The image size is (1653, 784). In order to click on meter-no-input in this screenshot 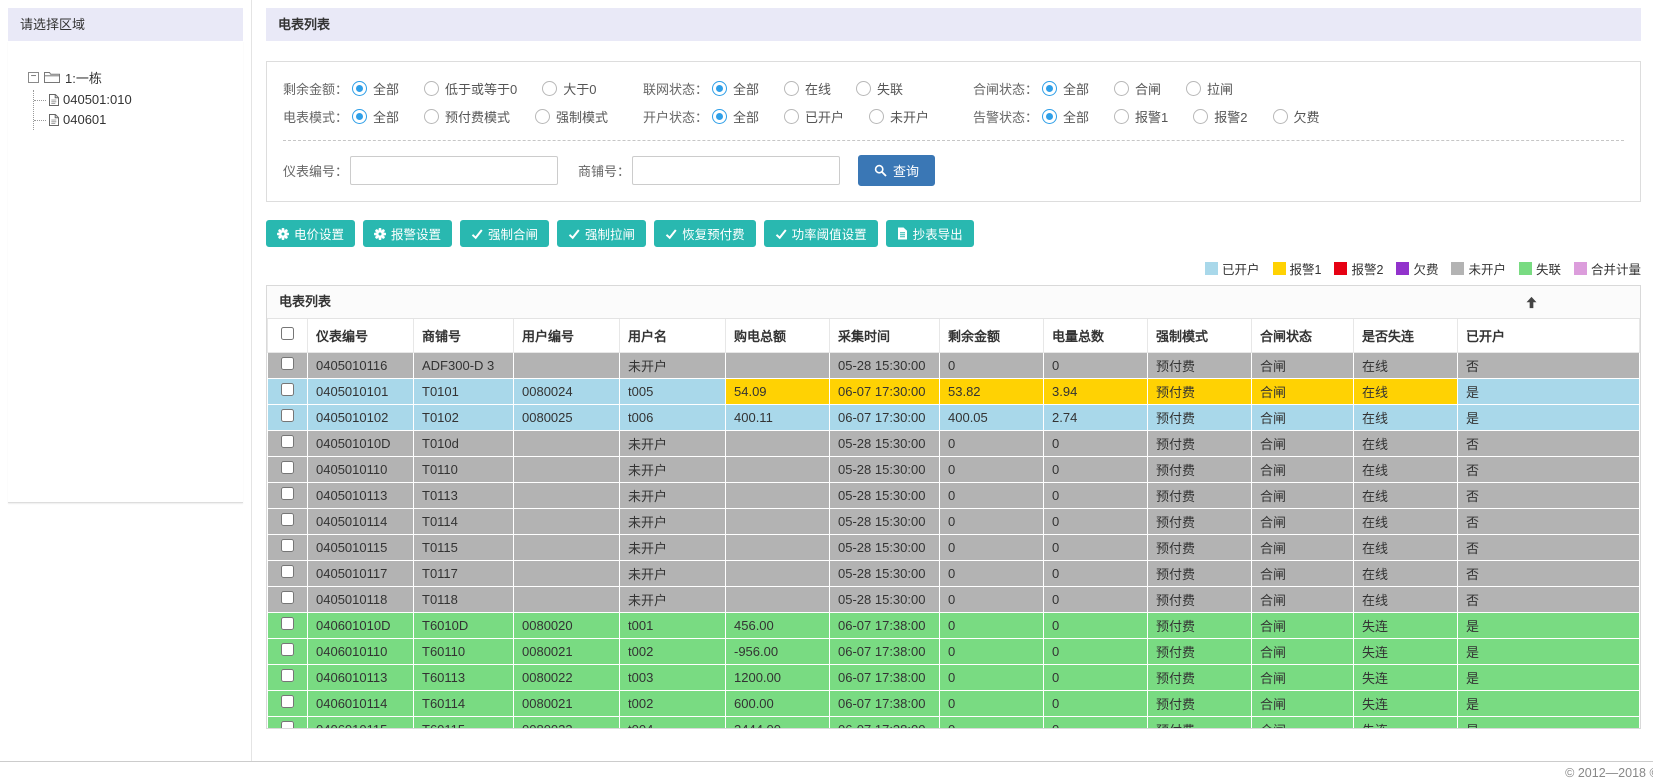, I will do `click(454, 170)`.